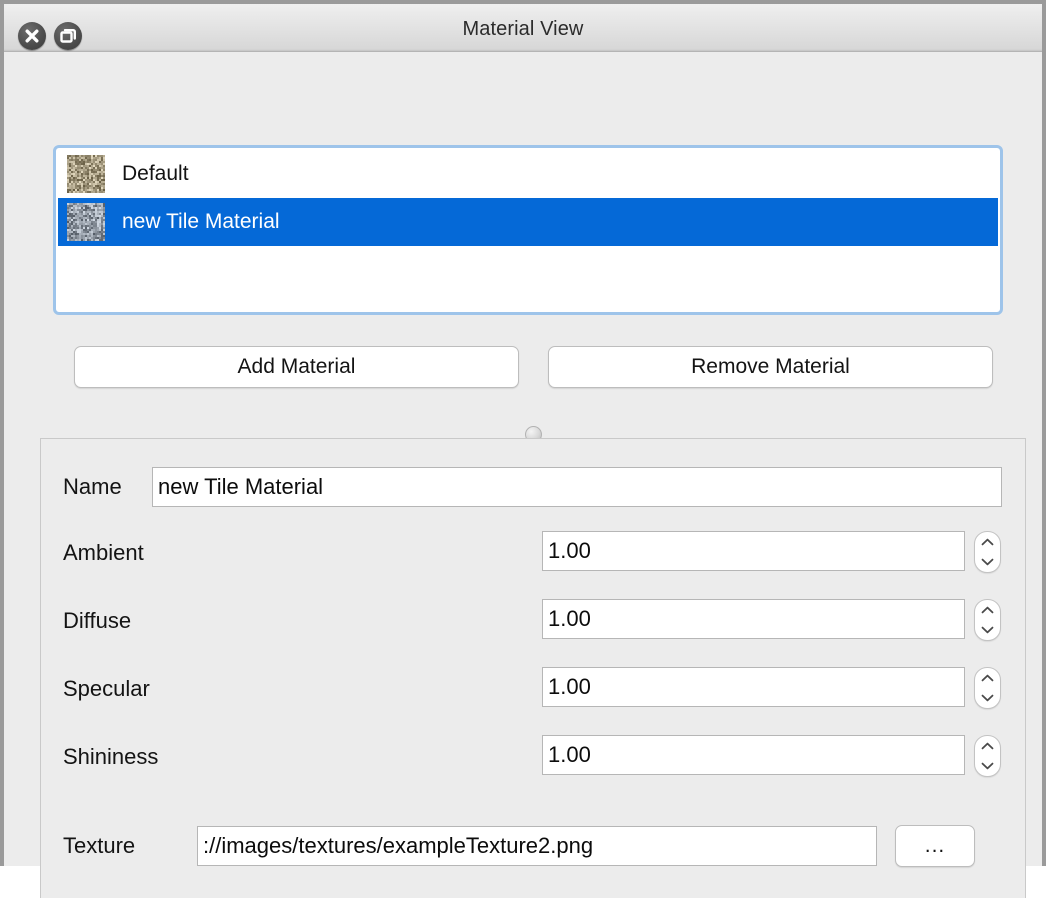  Describe the element at coordinates (753, 619) in the screenshot. I see `diffuse-input` at that location.